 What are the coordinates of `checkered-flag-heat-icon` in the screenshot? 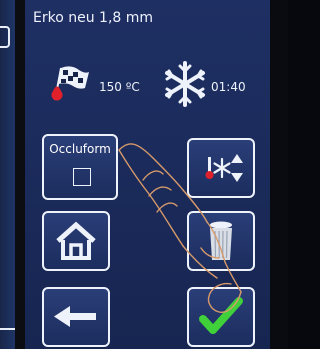 It's located at (70, 83).